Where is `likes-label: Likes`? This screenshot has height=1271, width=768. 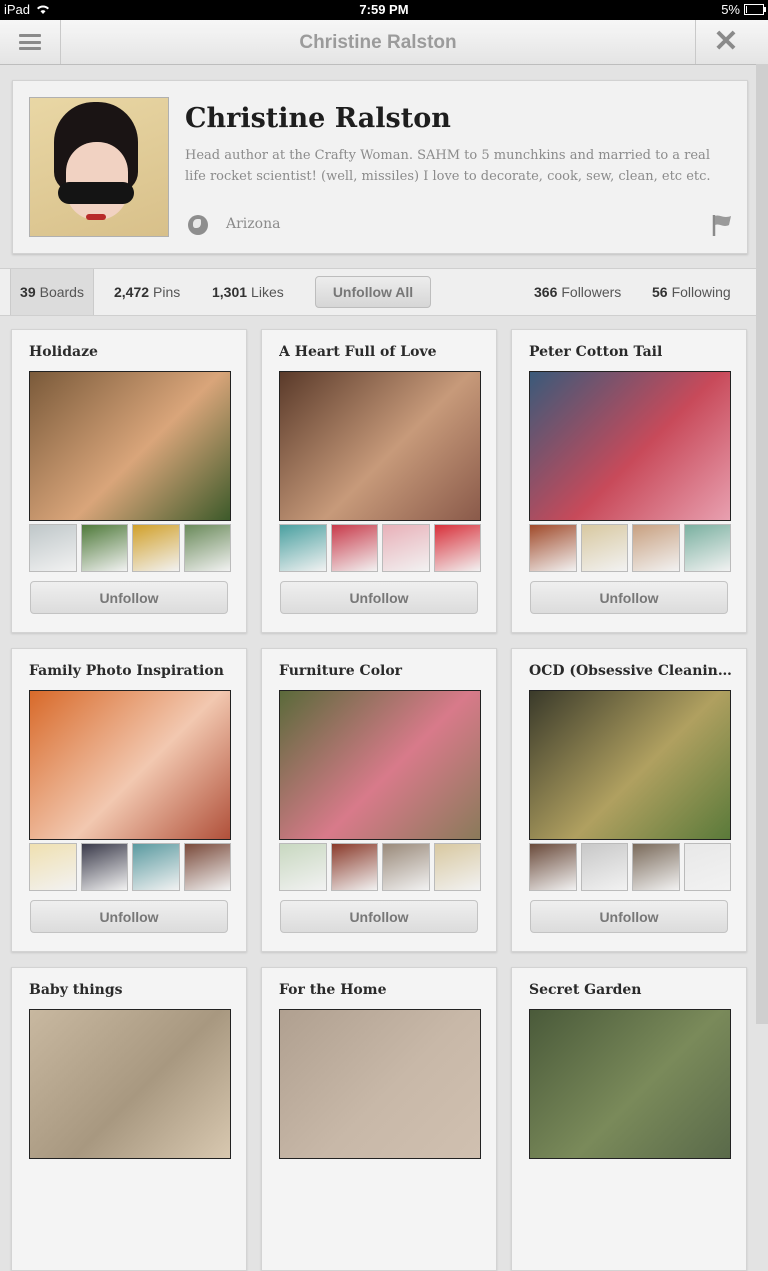
likes-label: Likes is located at coordinates (267, 292).